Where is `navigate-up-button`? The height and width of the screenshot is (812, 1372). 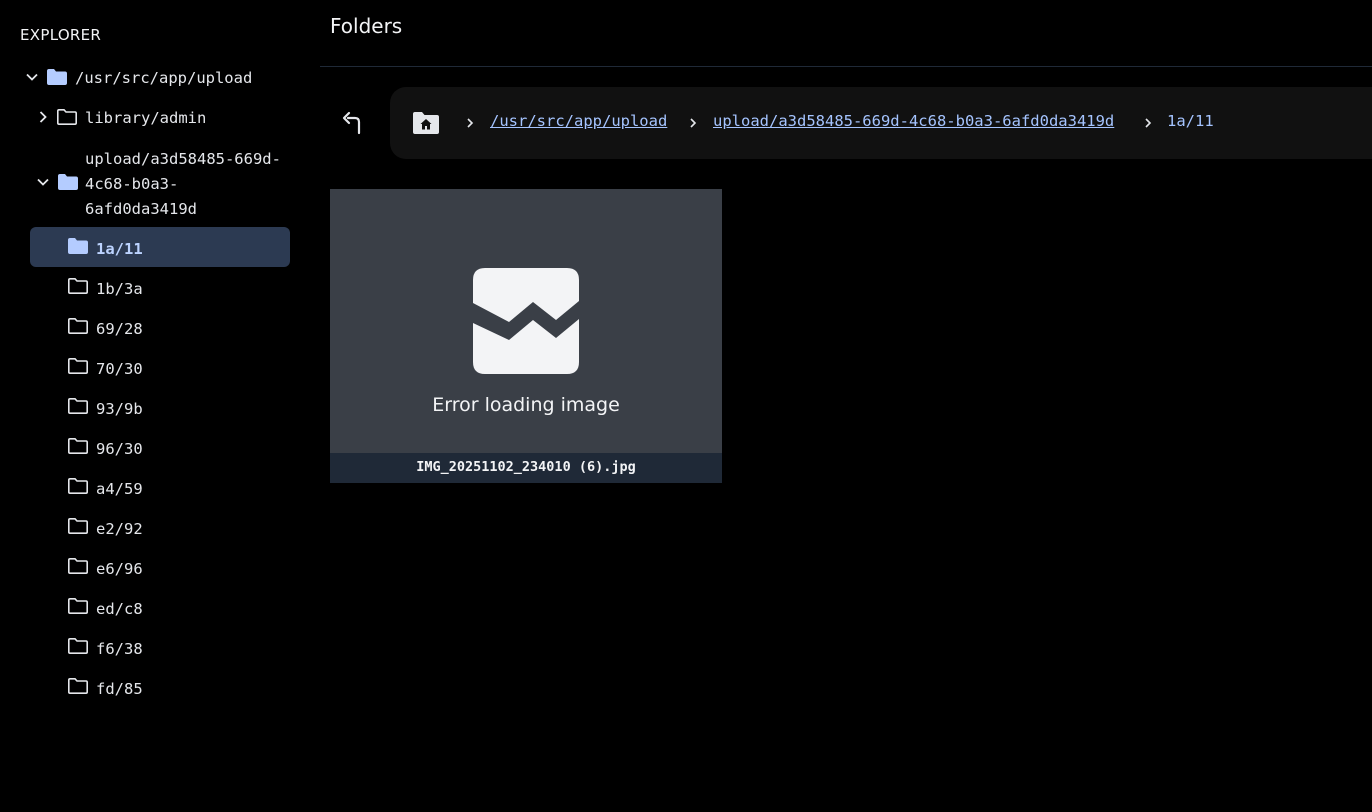
navigate-up-button is located at coordinates (354, 122).